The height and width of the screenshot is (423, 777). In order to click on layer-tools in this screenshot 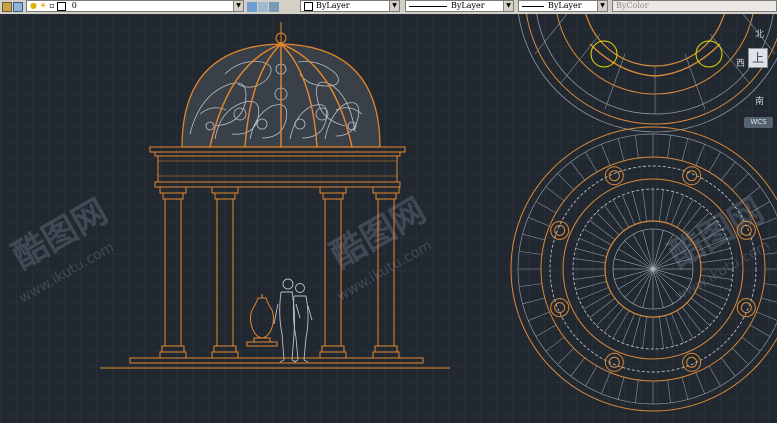, I will do `click(263, 6)`.